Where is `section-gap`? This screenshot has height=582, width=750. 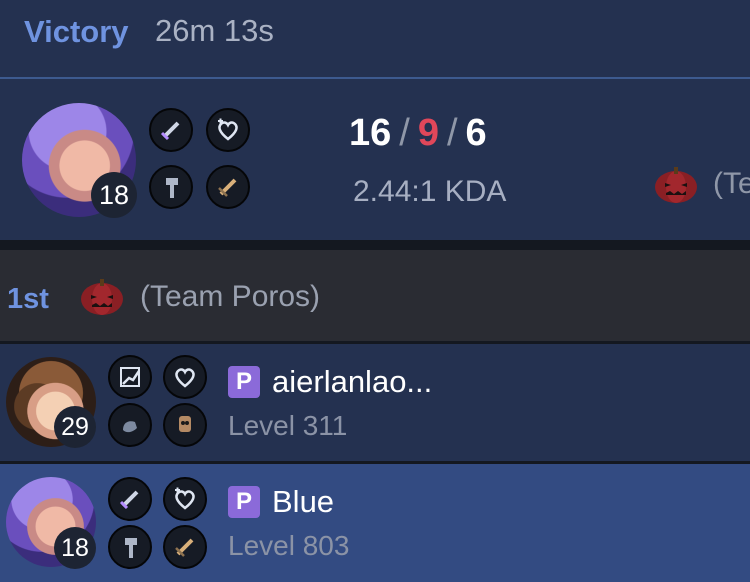
section-gap is located at coordinates (375, 245).